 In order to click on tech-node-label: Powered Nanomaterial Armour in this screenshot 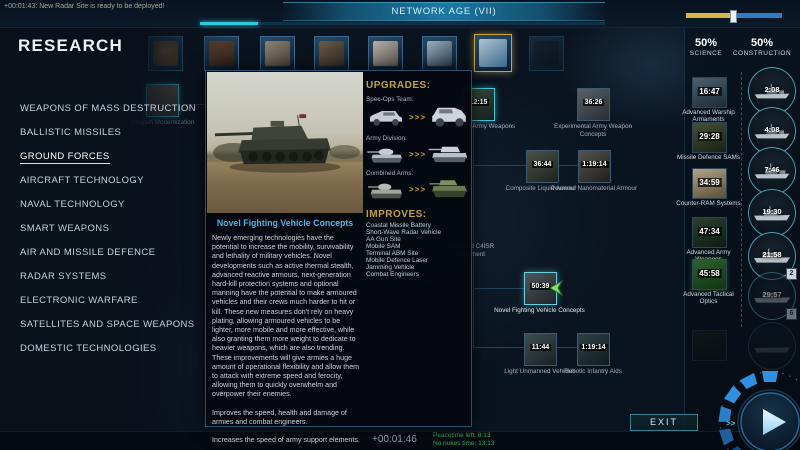, I will do `click(594, 188)`.